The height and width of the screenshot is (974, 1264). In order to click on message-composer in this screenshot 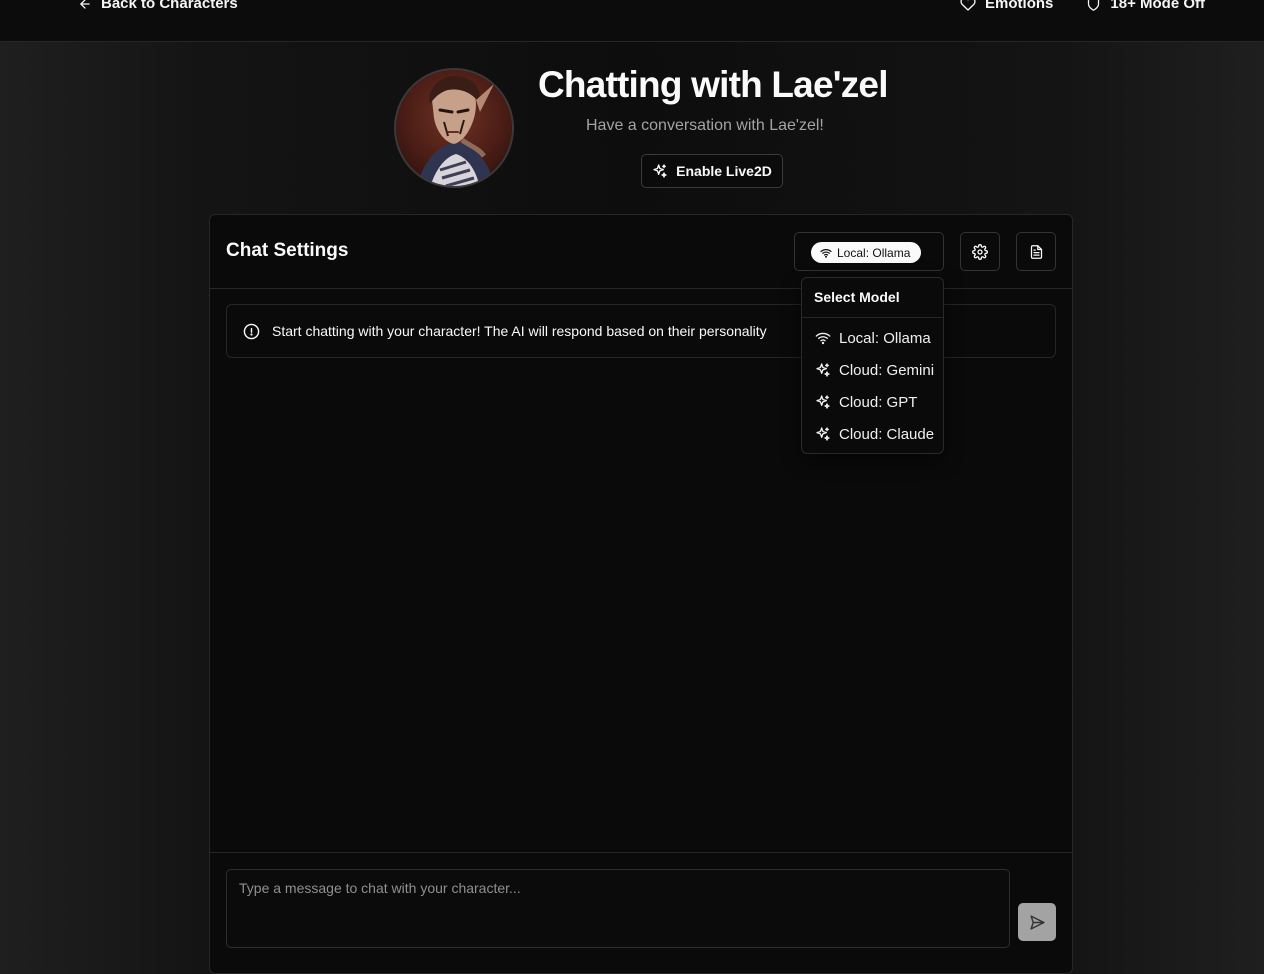, I will do `click(641, 913)`.